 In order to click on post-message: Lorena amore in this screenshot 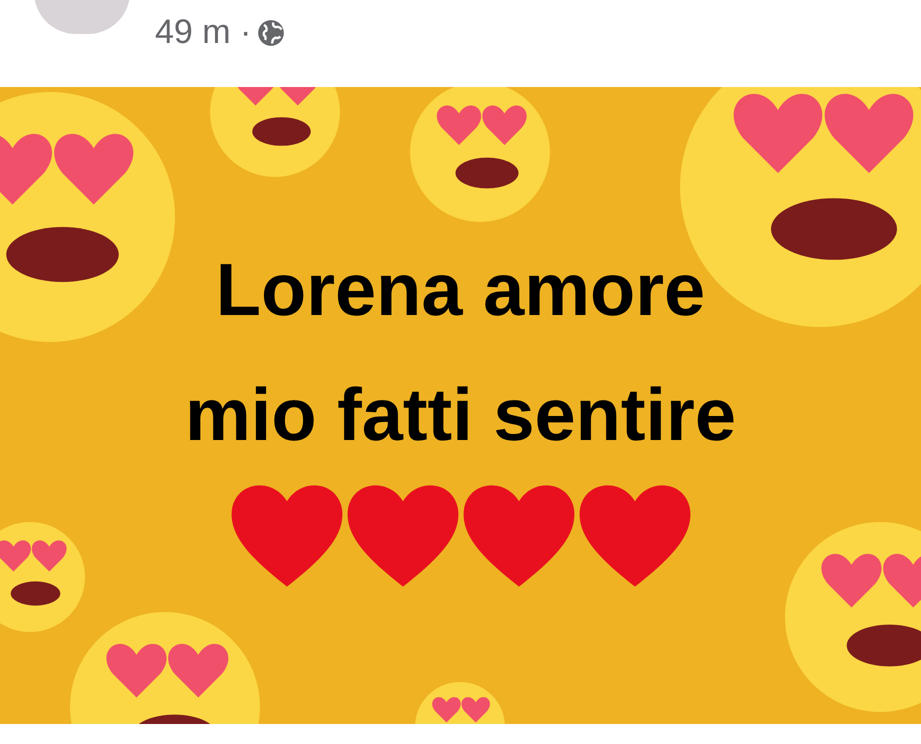, I will do `click(461, 290)`.